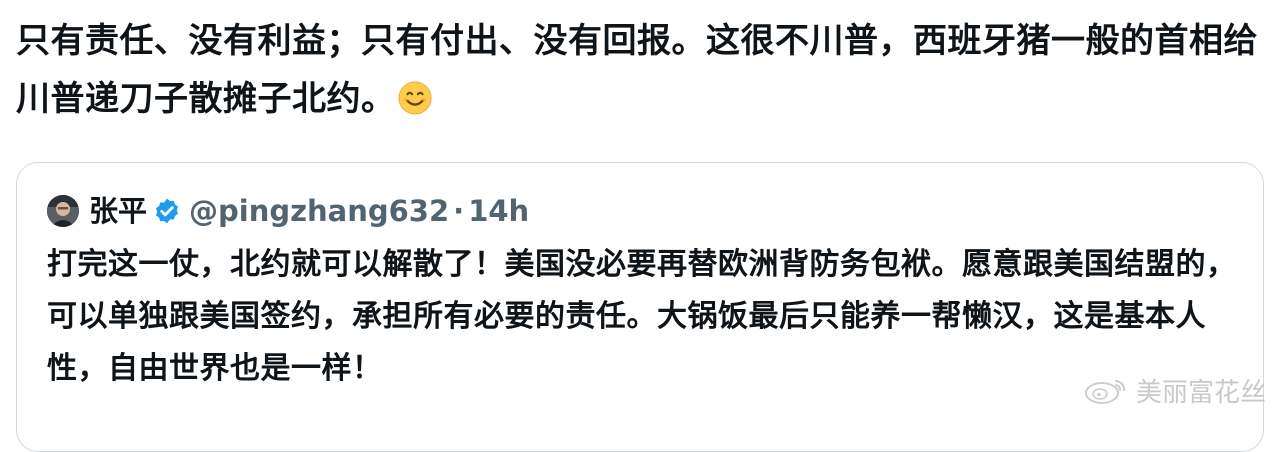 The height and width of the screenshot is (452, 1280). What do you see at coordinates (1104, 392) in the screenshot?
I see `weibo-logo-icon` at bounding box center [1104, 392].